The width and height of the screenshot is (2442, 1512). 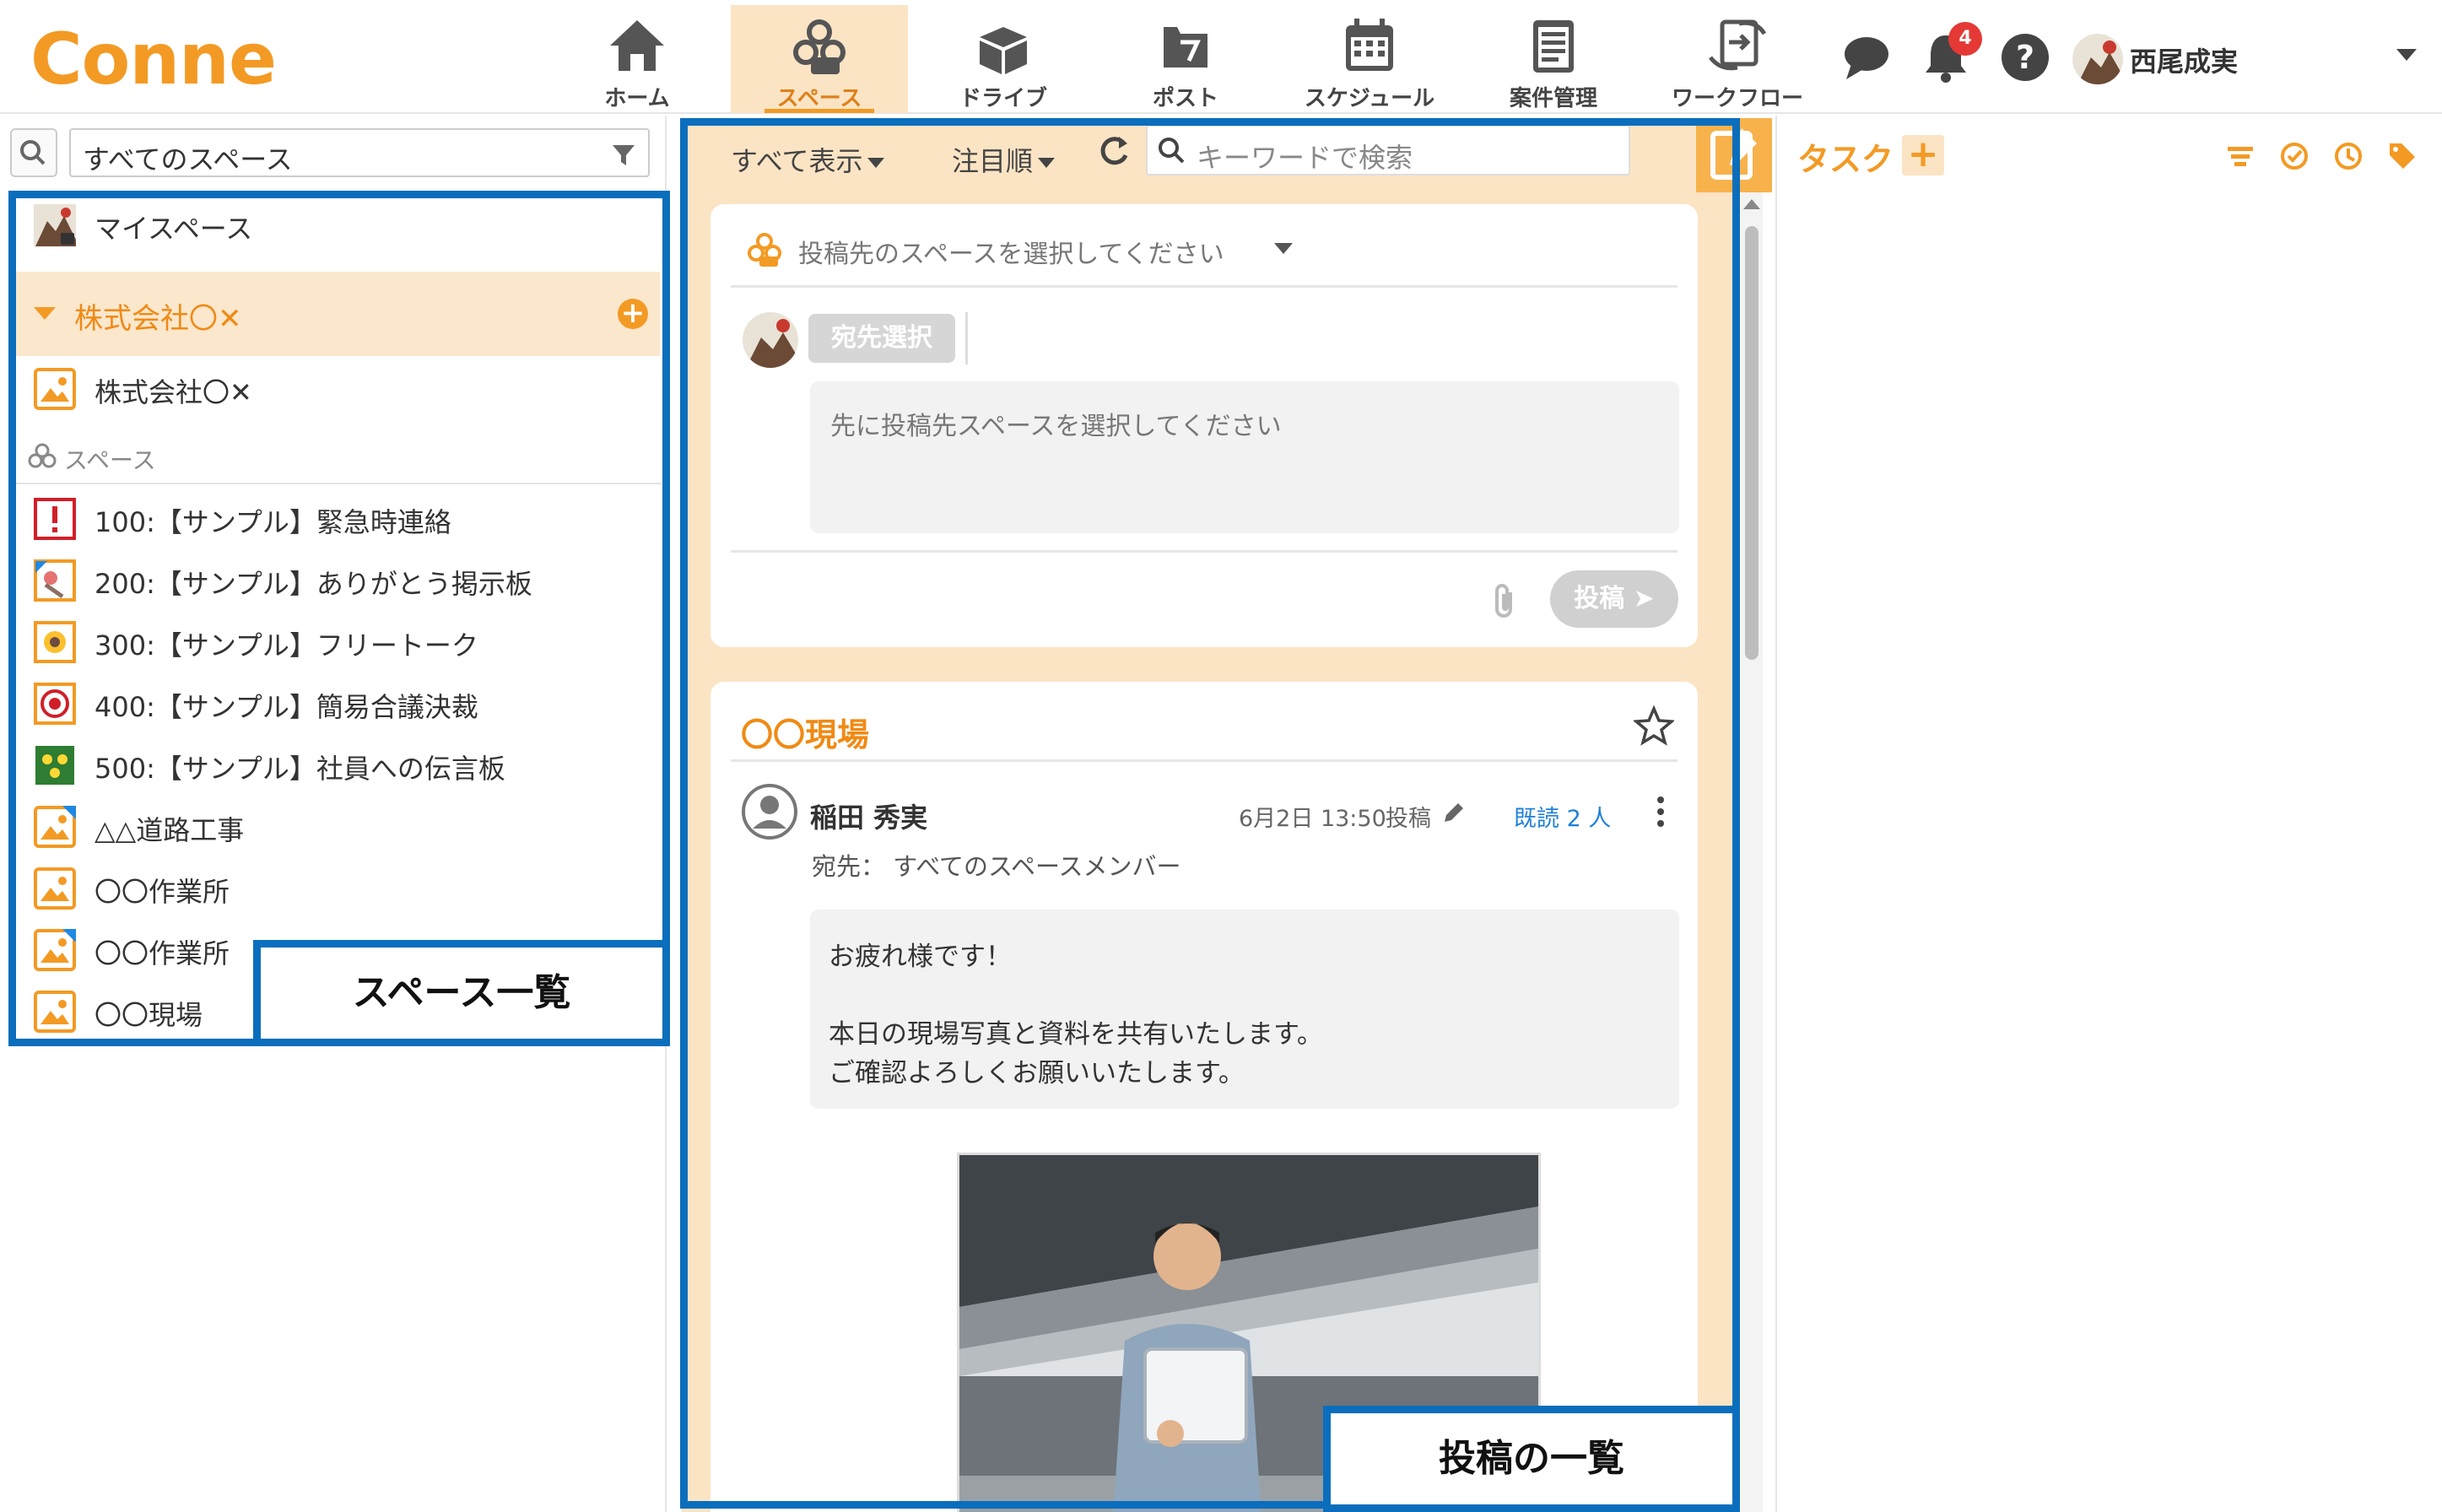 I want to click on post-list-annotation: 投稿の一覧, so click(x=1531, y=1459).